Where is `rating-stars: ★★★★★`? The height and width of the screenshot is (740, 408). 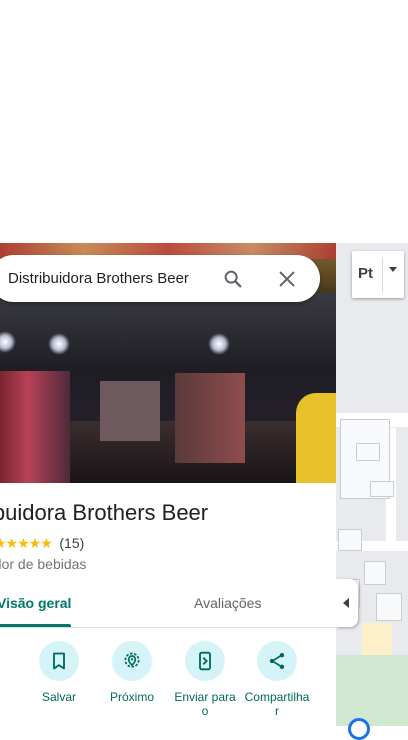 rating-stars: ★★★★★ is located at coordinates (26, 543).